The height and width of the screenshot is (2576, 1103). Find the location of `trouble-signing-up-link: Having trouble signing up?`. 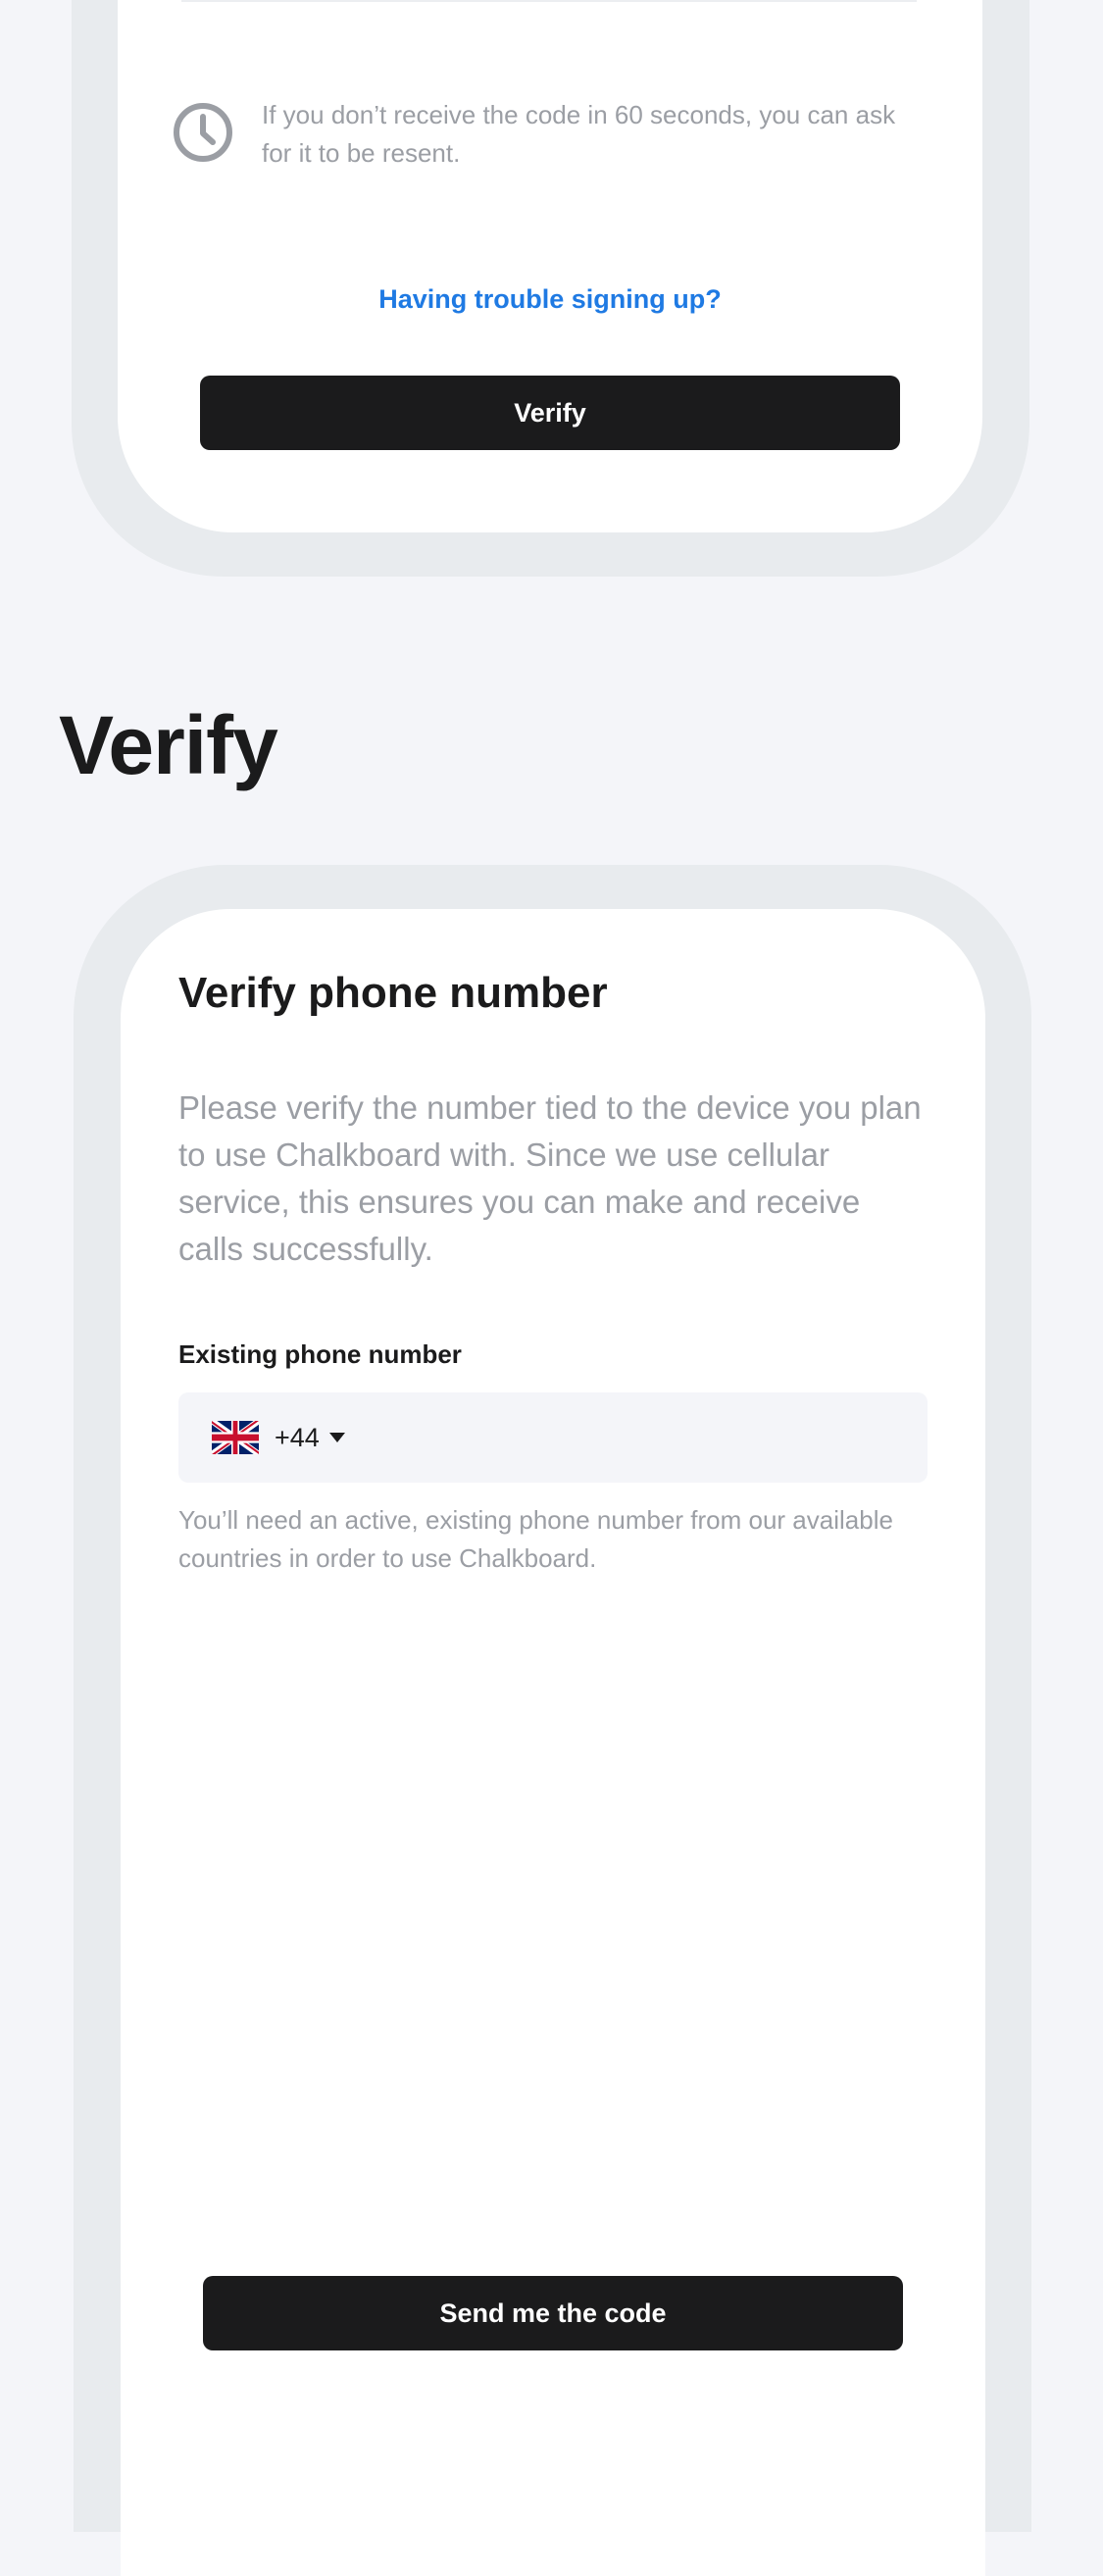

trouble-signing-up-link: Having trouble signing up? is located at coordinates (550, 300).